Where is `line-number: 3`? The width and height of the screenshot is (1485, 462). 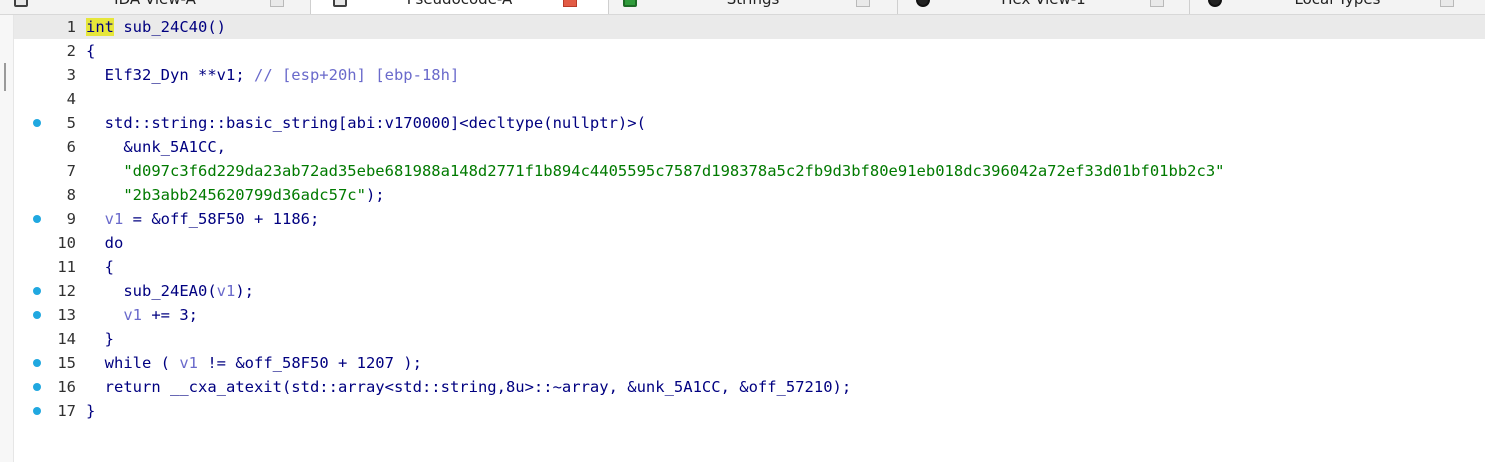 line-number: 3 is located at coordinates (71, 75).